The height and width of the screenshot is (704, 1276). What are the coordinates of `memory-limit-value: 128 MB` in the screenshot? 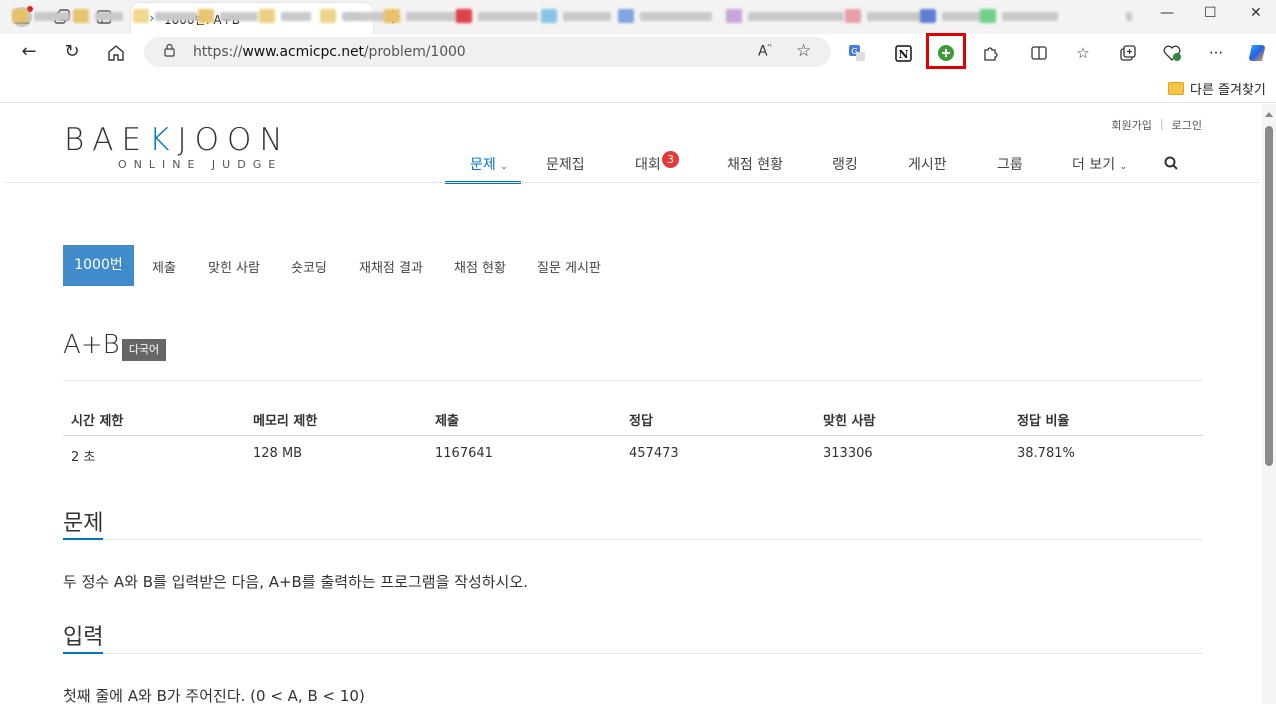 It's located at (278, 453).